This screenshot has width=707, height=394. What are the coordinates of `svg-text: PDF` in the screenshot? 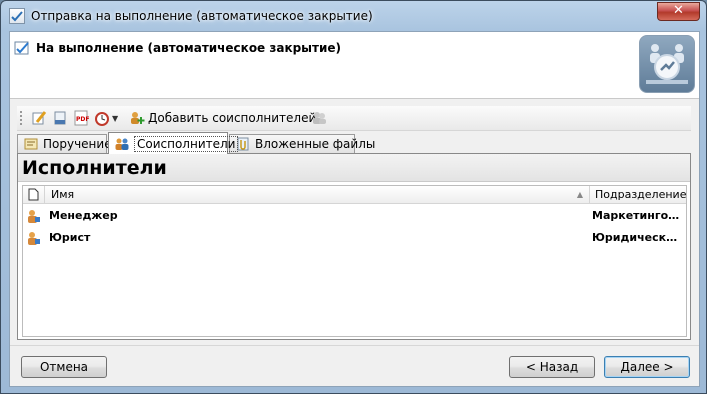 It's located at (82, 119).